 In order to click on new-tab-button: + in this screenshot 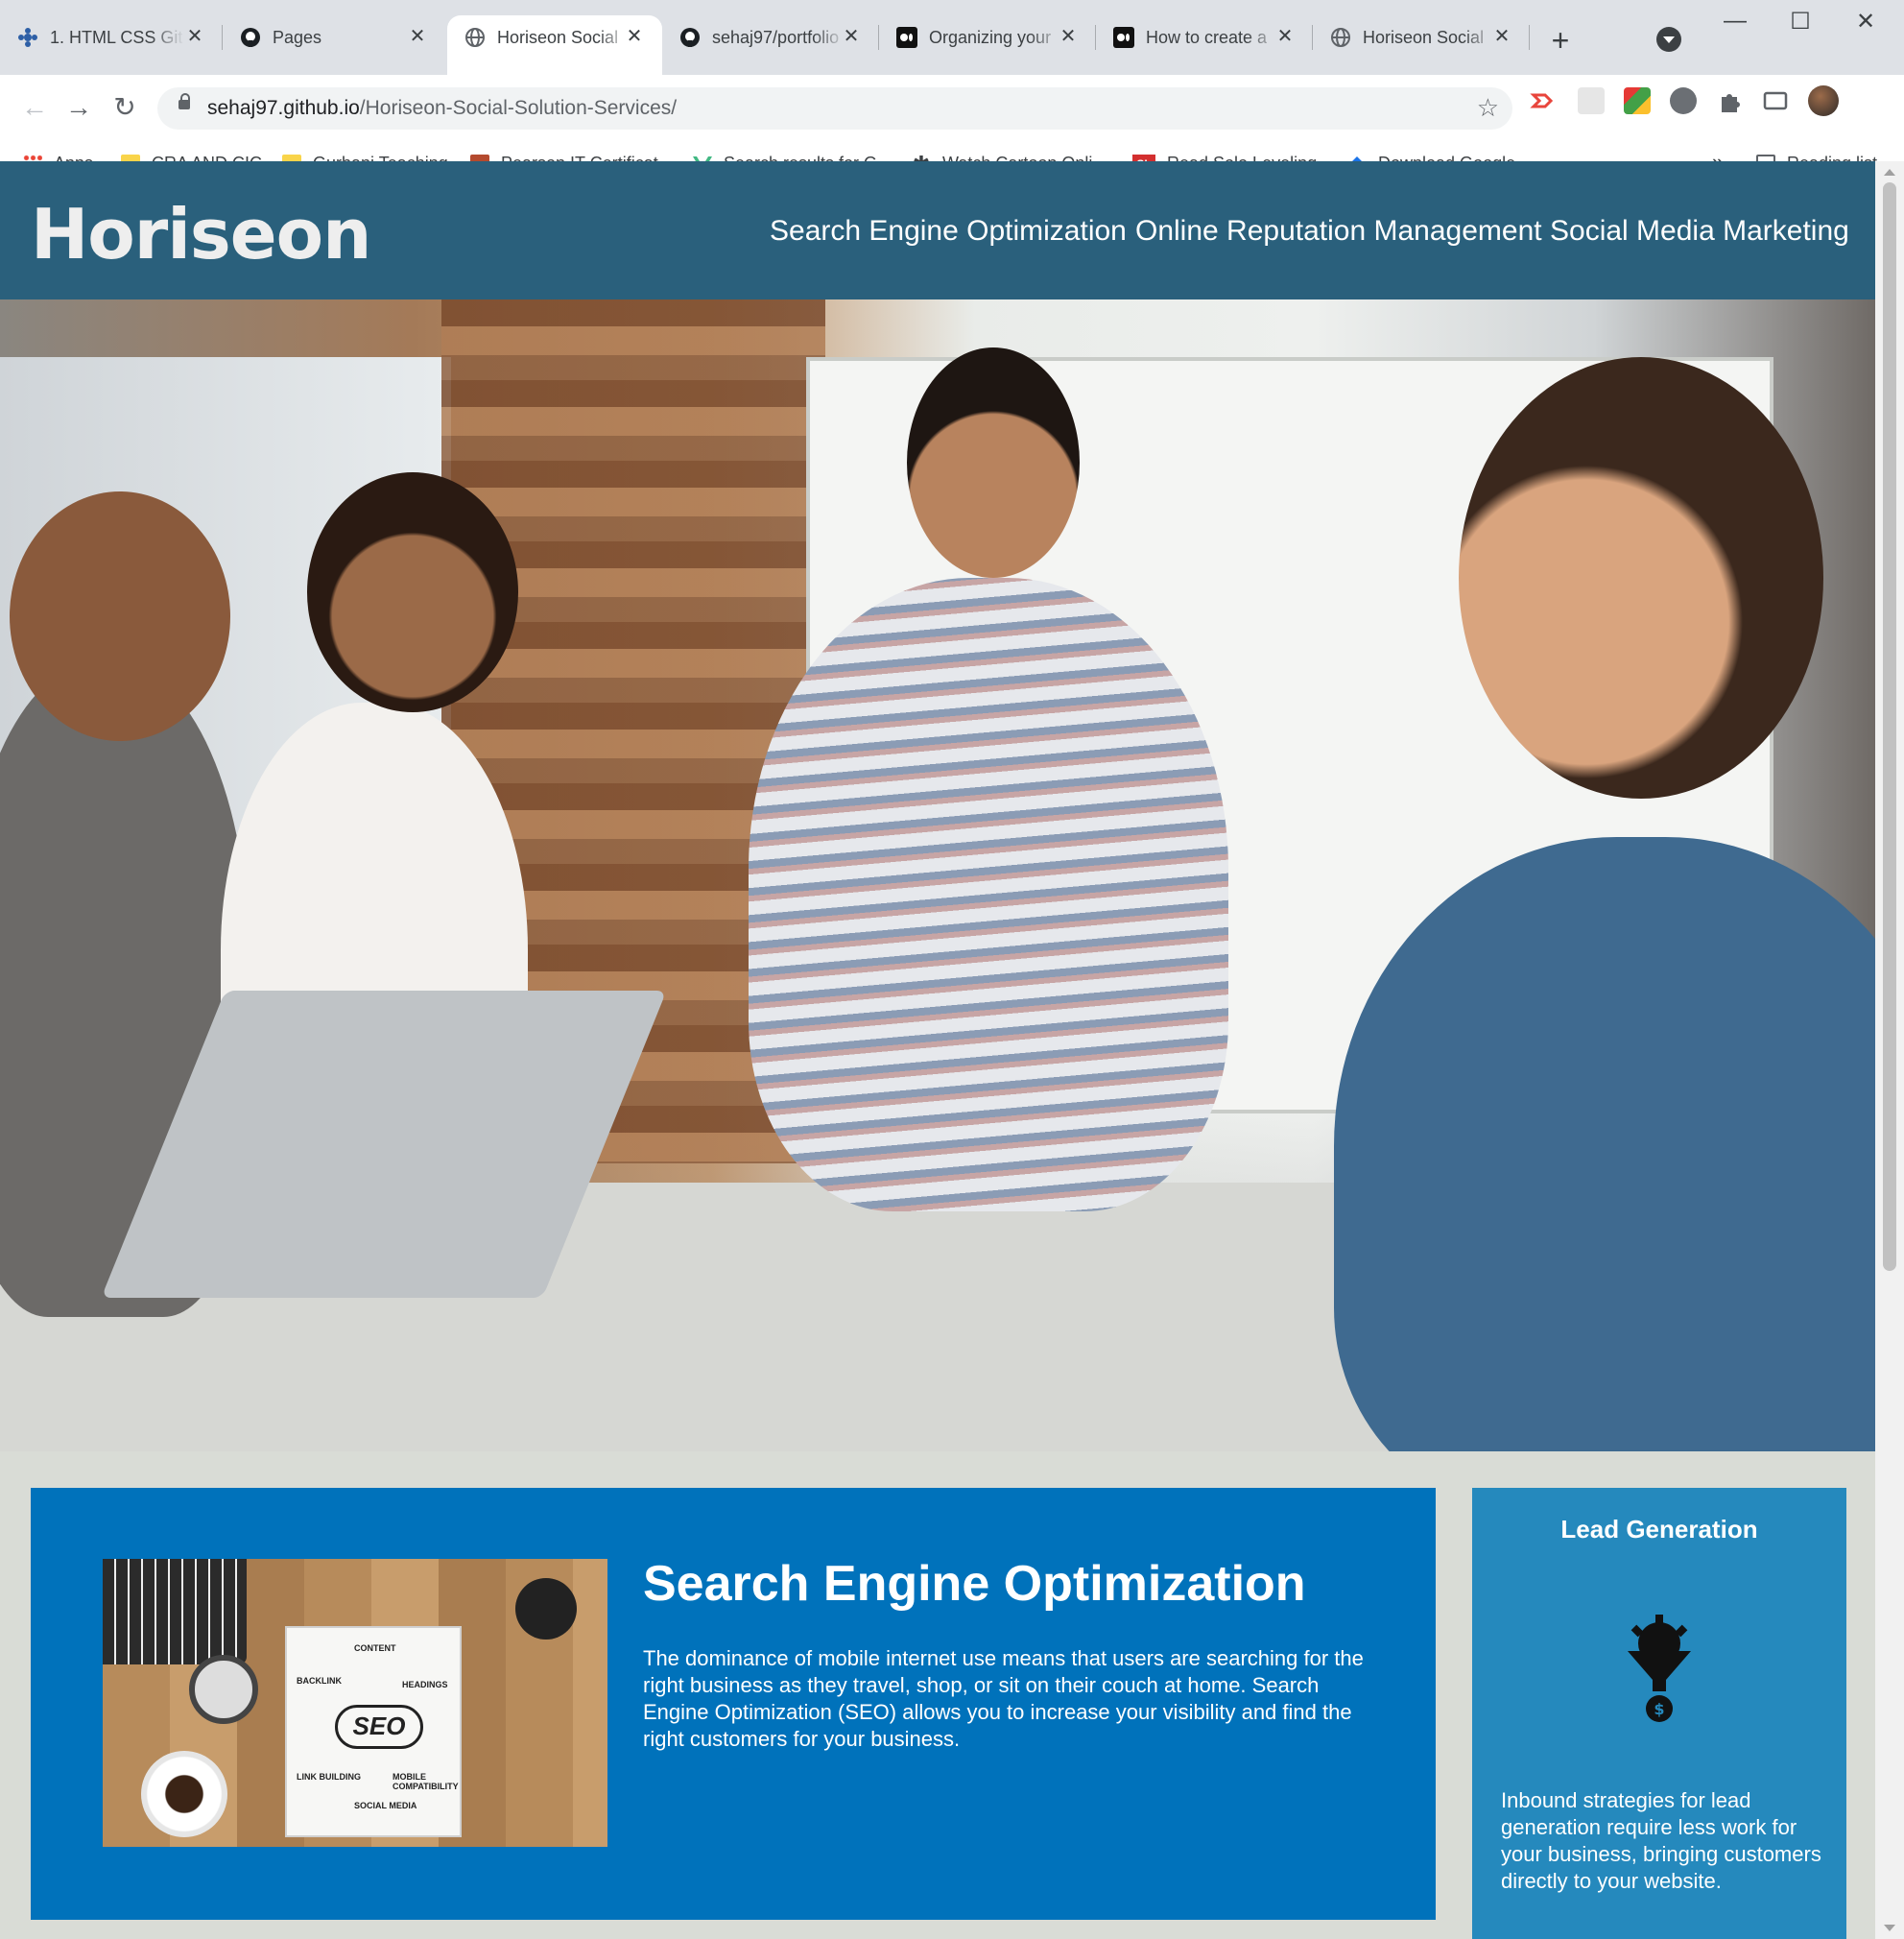, I will do `click(1561, 40)`.